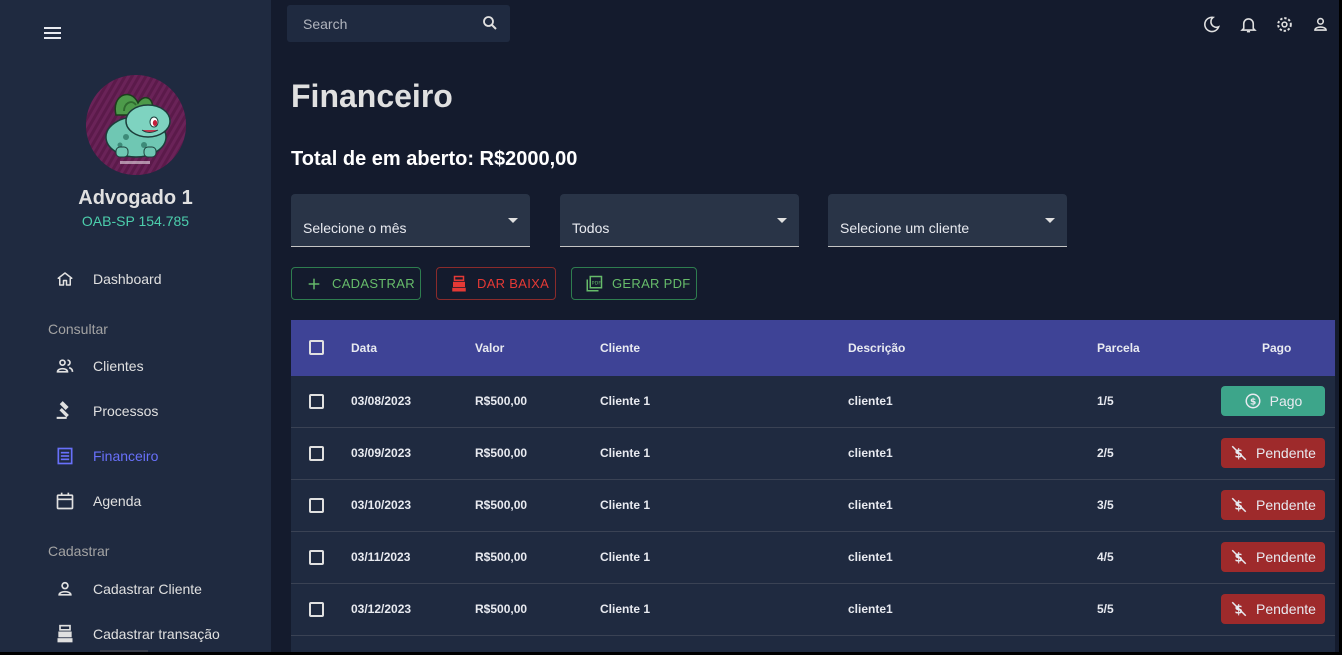  What do you see at coordinates (651, 283) in the screenshot?
I see `generate-pdf-button-label: GERAR PDF` at bounding box center [651, 283].